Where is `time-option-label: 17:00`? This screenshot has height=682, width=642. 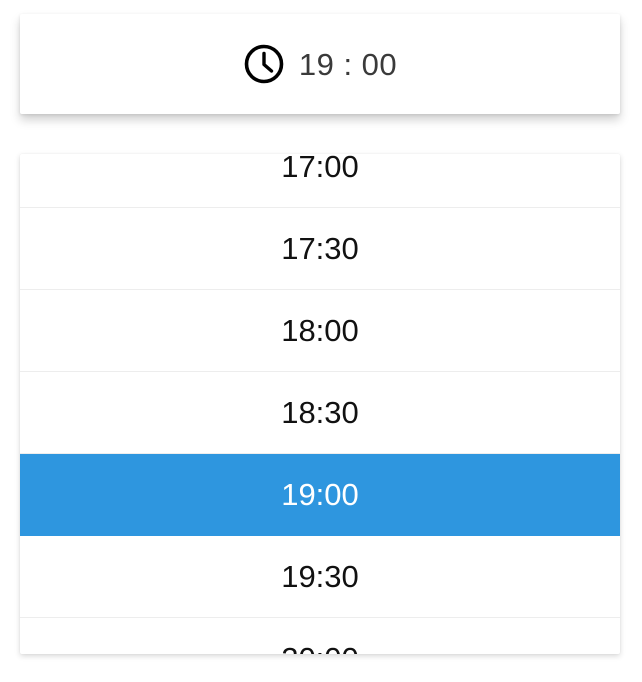
time-option-label: 17:00 is located at coordinates (320, 169).